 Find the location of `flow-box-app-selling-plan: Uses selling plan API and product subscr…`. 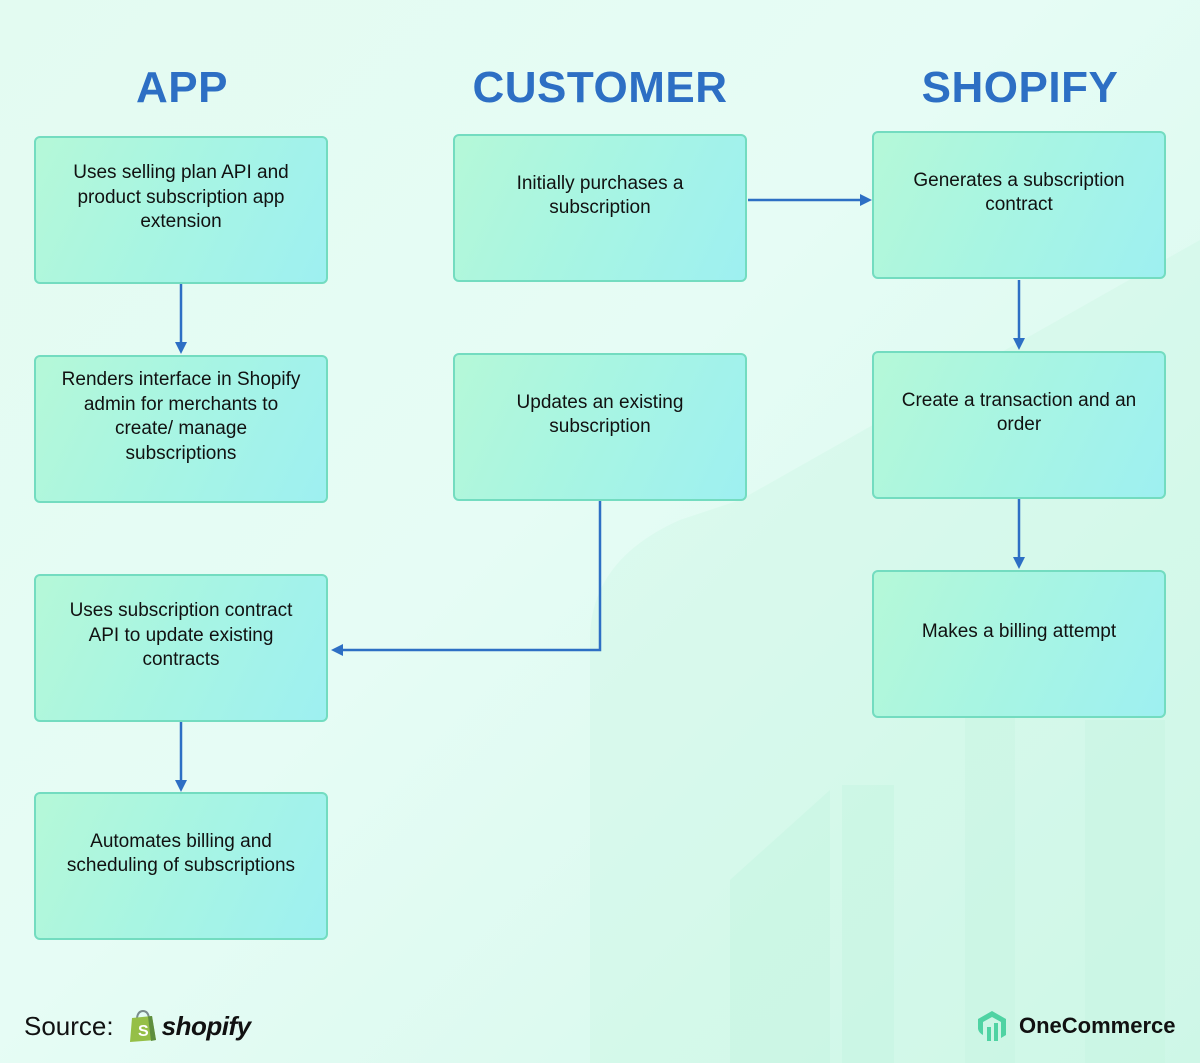

flow-box-app-selling-plan: Uses selling plan API and product subscr… is located at coordinates (181, 210).